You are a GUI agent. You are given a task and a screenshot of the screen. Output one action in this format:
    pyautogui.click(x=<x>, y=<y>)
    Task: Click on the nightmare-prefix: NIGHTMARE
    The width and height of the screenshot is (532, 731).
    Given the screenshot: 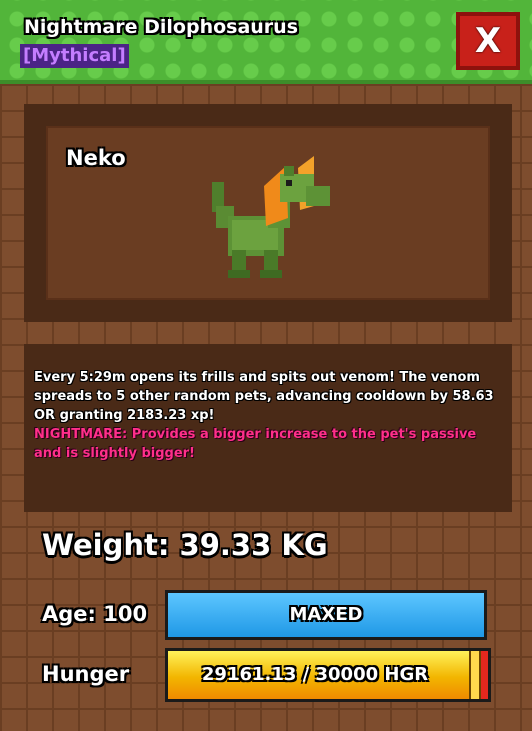 What is the action you would take?
    pyautogui.click(x=78, y=434)
    